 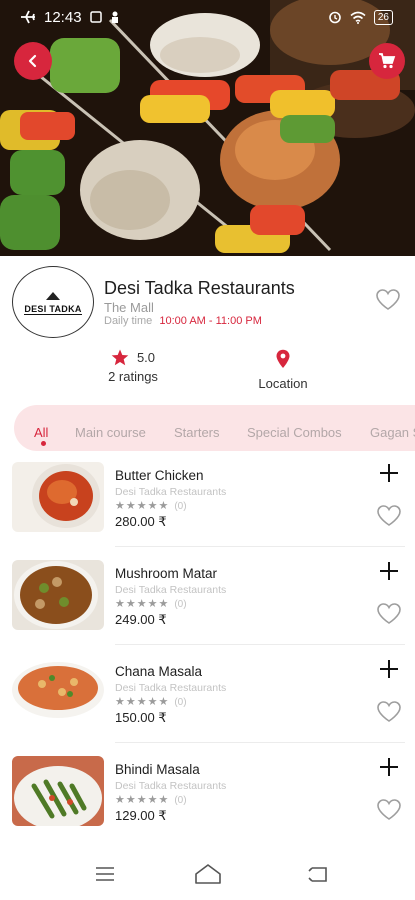 What do you see at coordinates (283, 358) in the screenshot?
I see `location-pin-icon` at bounding box center [283, 358].